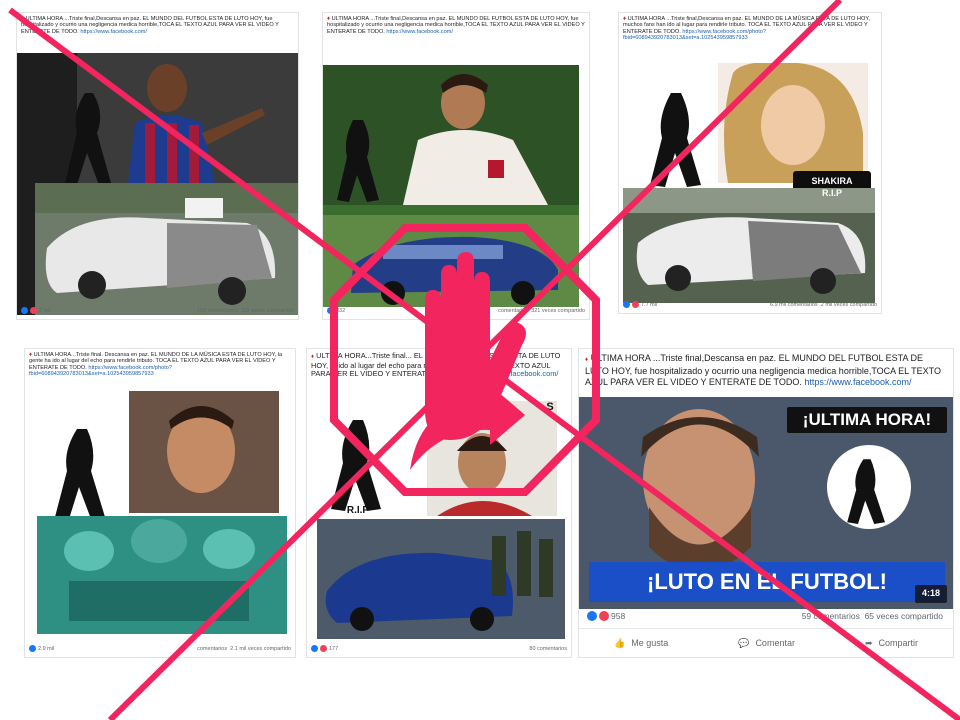 This screenshot has height=720, width=960. What do you see at coordinates (831, 616) in the screenshot?
I see `comment-count: 59 comentarios` at bounding box center [831, 616].